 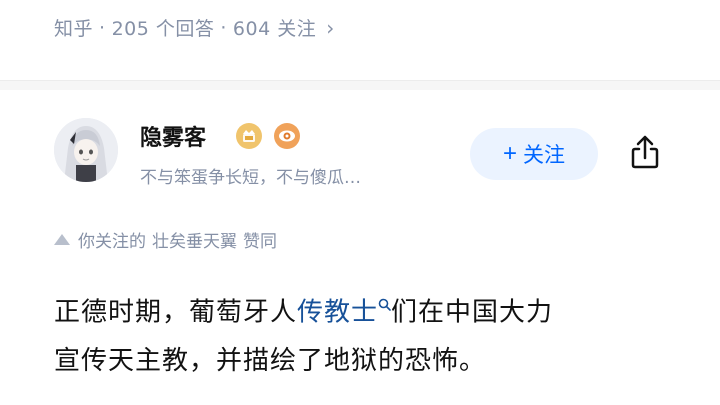 What do you see at coordinates (194, 239) in the screenshot?
I see `activity-user: 壮矣垂天翼` at bounding box center [194, 239].